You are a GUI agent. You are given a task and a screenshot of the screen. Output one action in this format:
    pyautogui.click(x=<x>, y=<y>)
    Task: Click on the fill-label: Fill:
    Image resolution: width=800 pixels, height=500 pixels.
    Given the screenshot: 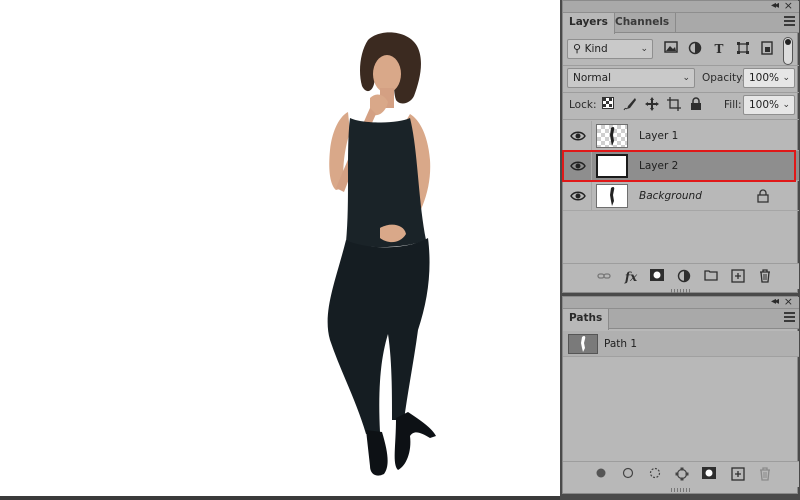 What is the action you would take?
    pyautogui.click(x=733, y=105)
    